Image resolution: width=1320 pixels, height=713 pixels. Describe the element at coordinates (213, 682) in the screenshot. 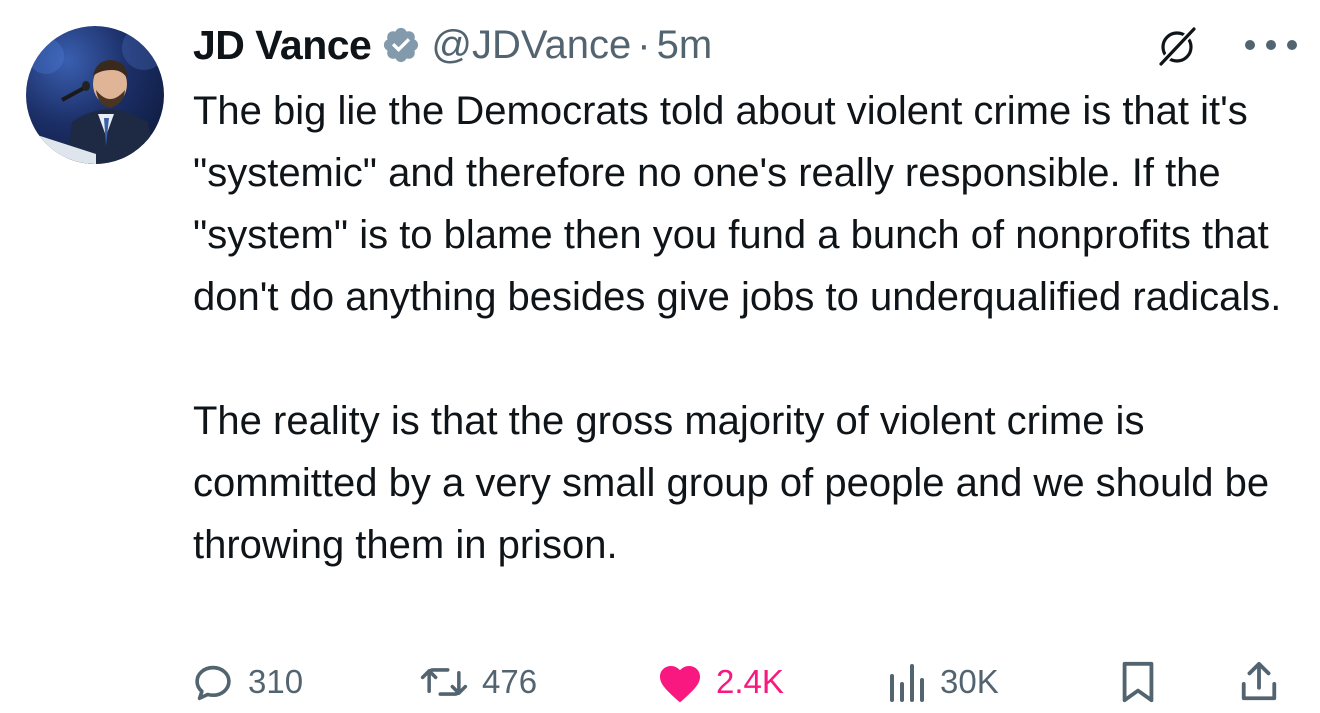

I see `reply-icon` at that location.